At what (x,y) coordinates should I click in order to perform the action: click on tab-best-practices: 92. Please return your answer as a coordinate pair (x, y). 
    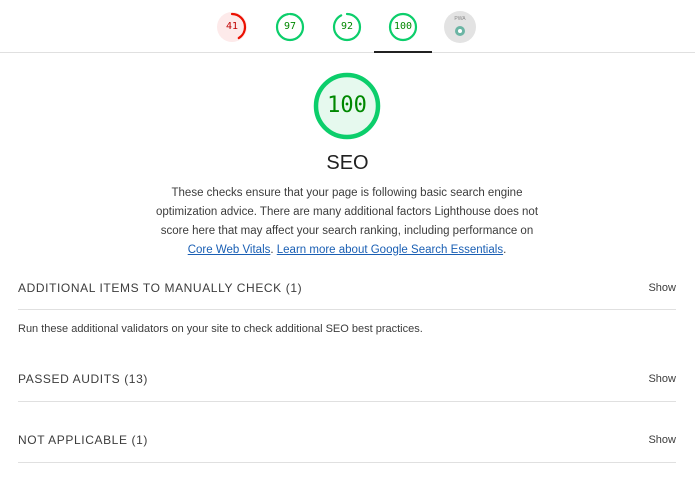
    Looking at the image, I should click on (347, 27).